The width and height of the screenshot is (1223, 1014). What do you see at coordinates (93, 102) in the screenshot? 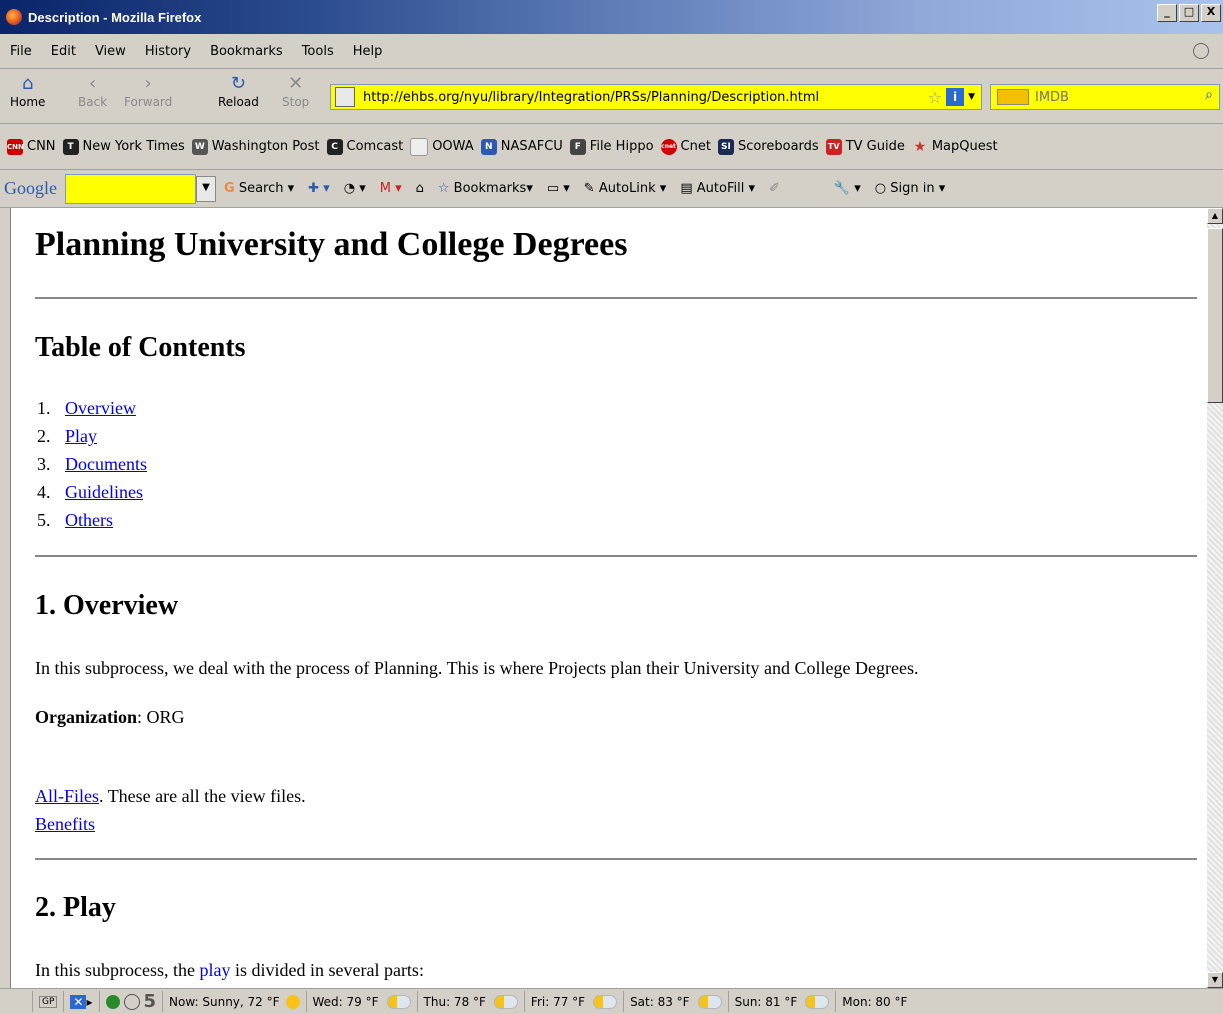
I see `back-label: Back` at bounding box center [93, 102].